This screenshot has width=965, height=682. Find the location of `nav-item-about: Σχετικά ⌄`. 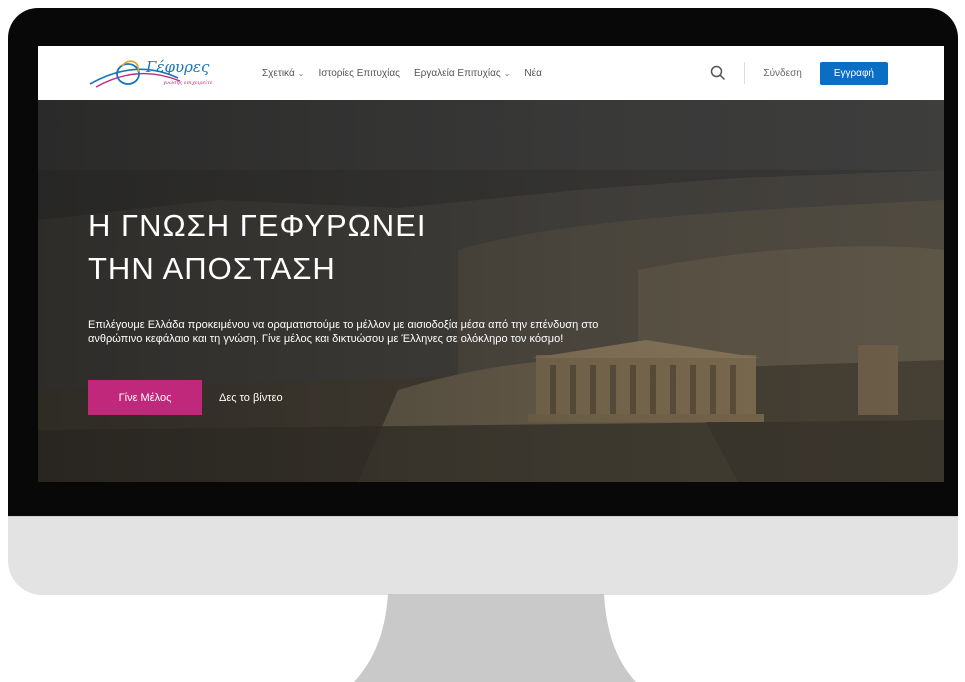

nav-item-about: Σχετικά ⌄ is located at coordinates (283, 73).